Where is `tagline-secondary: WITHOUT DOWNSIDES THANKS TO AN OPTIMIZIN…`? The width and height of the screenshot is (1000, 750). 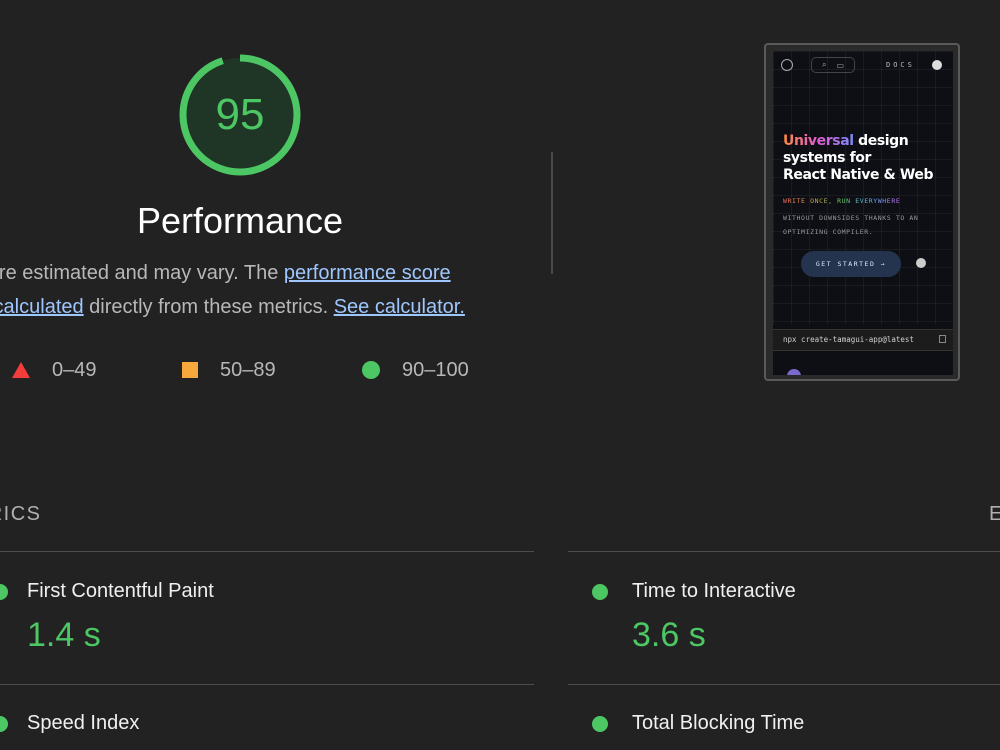
tagline-secondary: WITHOUT DOWNSIDES THANKS TO AN OPTIMIZIN… is located at coordinates (851, 225).